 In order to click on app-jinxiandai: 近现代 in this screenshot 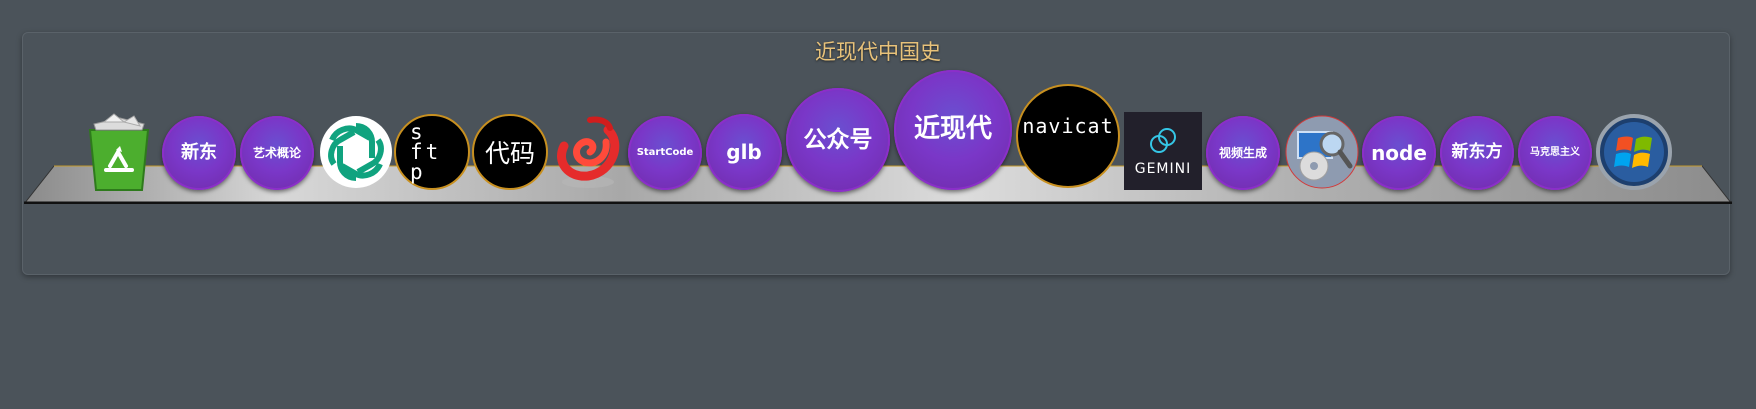, I will do `click(953, 130)`.